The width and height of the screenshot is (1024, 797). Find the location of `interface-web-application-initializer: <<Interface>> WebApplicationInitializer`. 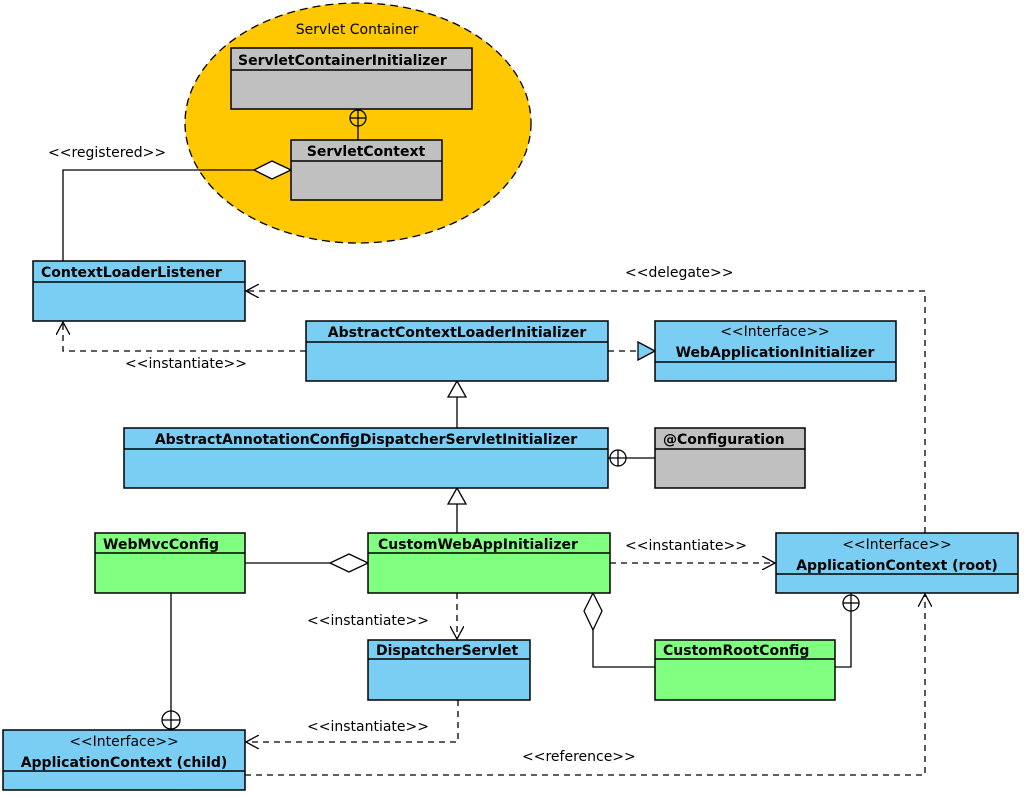

interface-web-application-initializer: <<Interface>> WebApplicationInitializer is located at coordinates (775, 351).